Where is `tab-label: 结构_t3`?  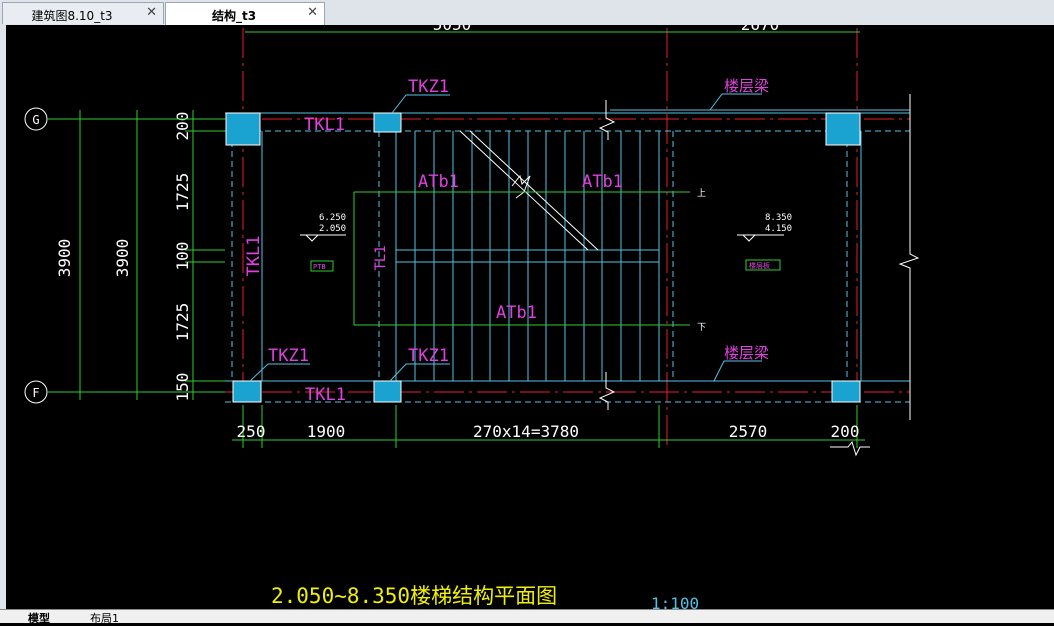 tab-label: 结构_t3 is located at coordinates (234, 16).